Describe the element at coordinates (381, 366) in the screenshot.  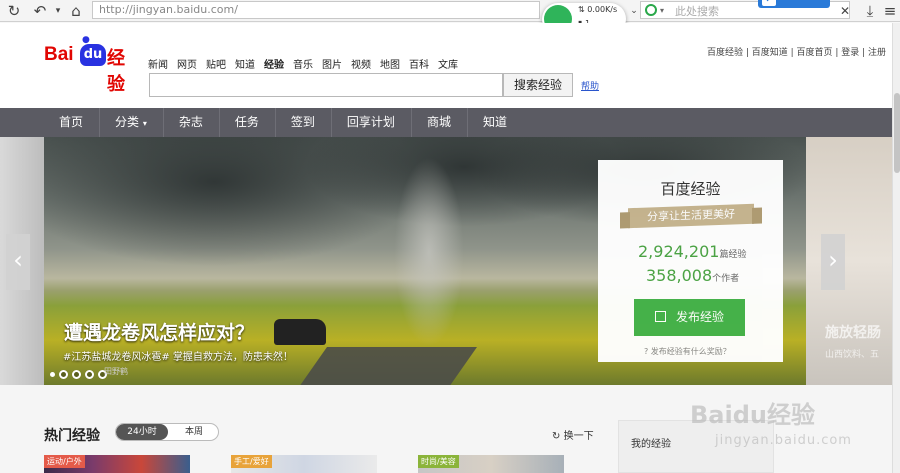
I see `road` at that location.